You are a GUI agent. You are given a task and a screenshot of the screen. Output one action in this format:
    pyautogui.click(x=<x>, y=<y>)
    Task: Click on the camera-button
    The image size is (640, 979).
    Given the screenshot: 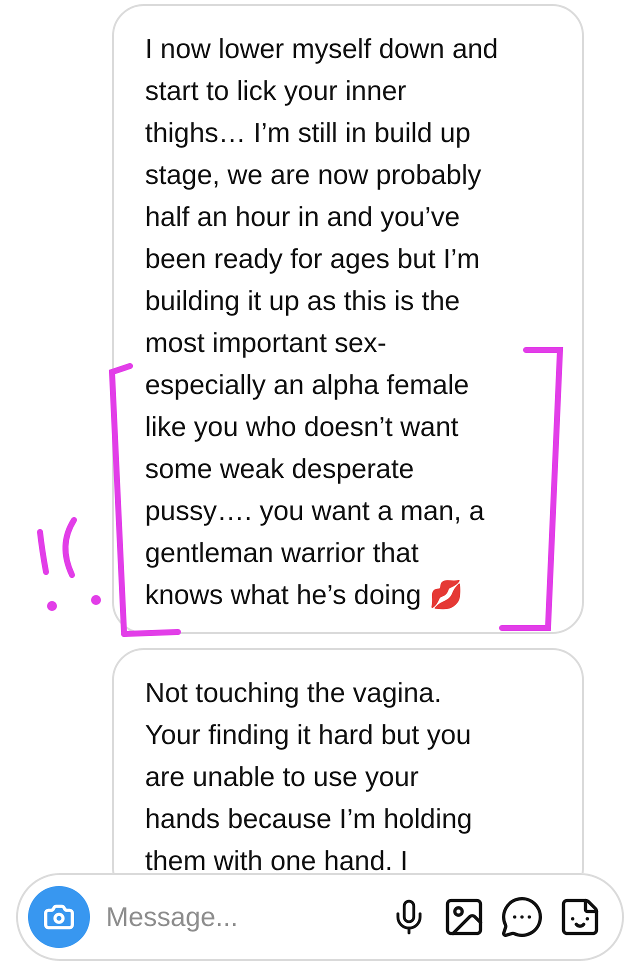 What is the action you would take?
    pyautogui.click(x=59, y=917)
    